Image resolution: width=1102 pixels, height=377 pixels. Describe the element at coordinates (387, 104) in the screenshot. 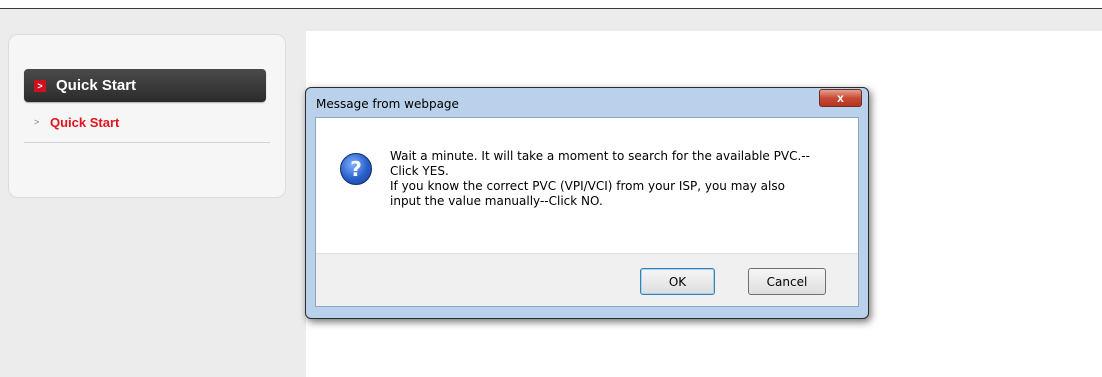

I see `dialog-title: Message from webpage` at that location.